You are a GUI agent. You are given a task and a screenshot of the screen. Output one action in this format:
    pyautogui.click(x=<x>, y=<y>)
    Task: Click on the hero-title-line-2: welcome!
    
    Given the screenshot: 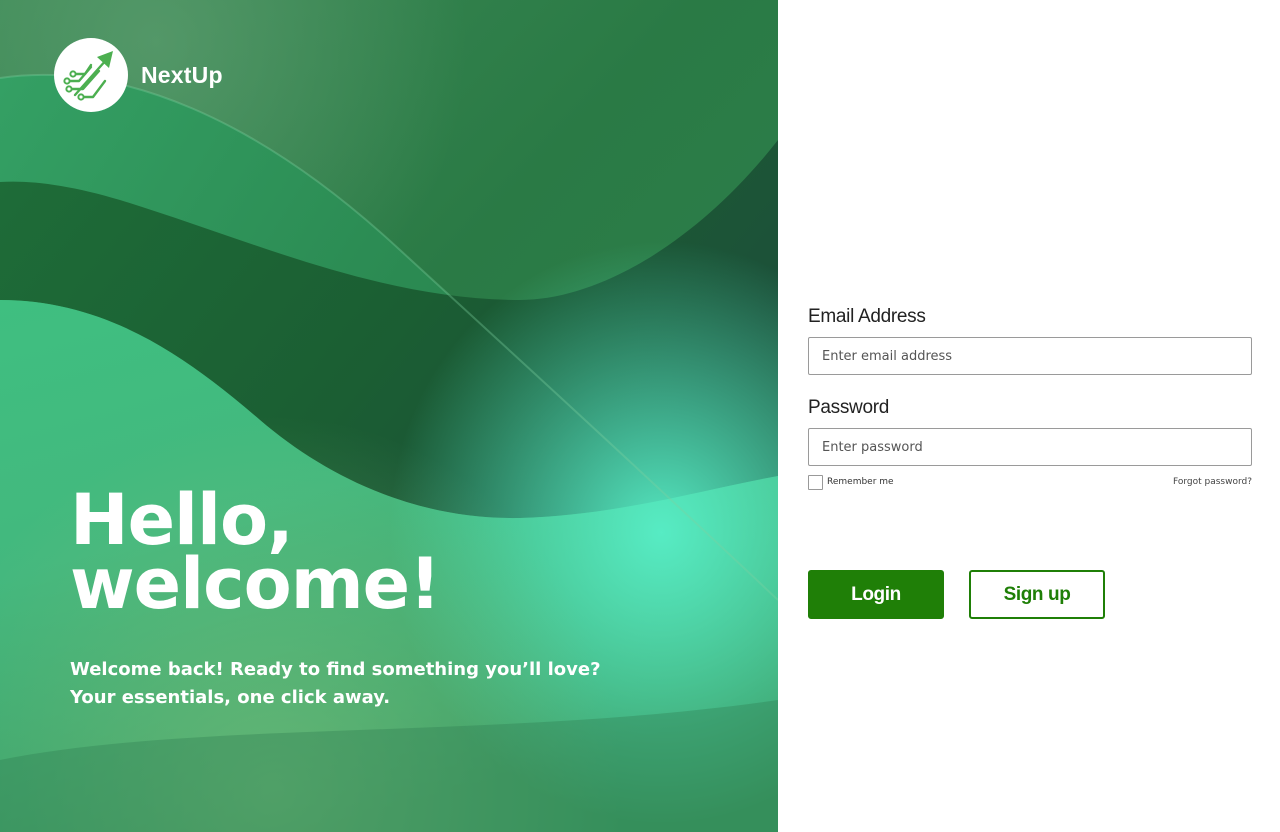 What is the action you would take?
    pyautogui.click(x=255, y=584)
    